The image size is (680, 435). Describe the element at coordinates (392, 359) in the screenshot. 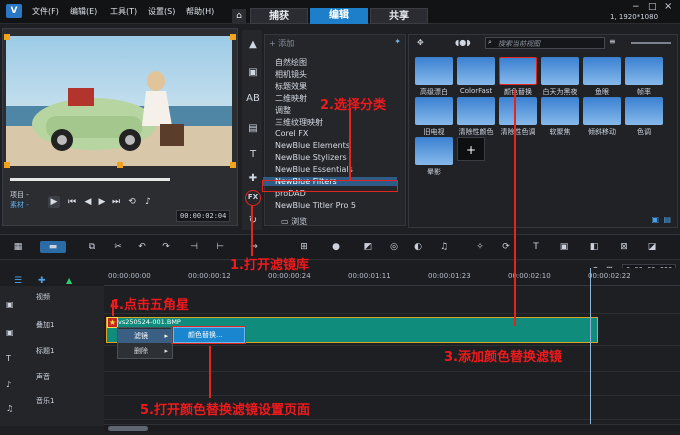

I see `title-track` at that location.